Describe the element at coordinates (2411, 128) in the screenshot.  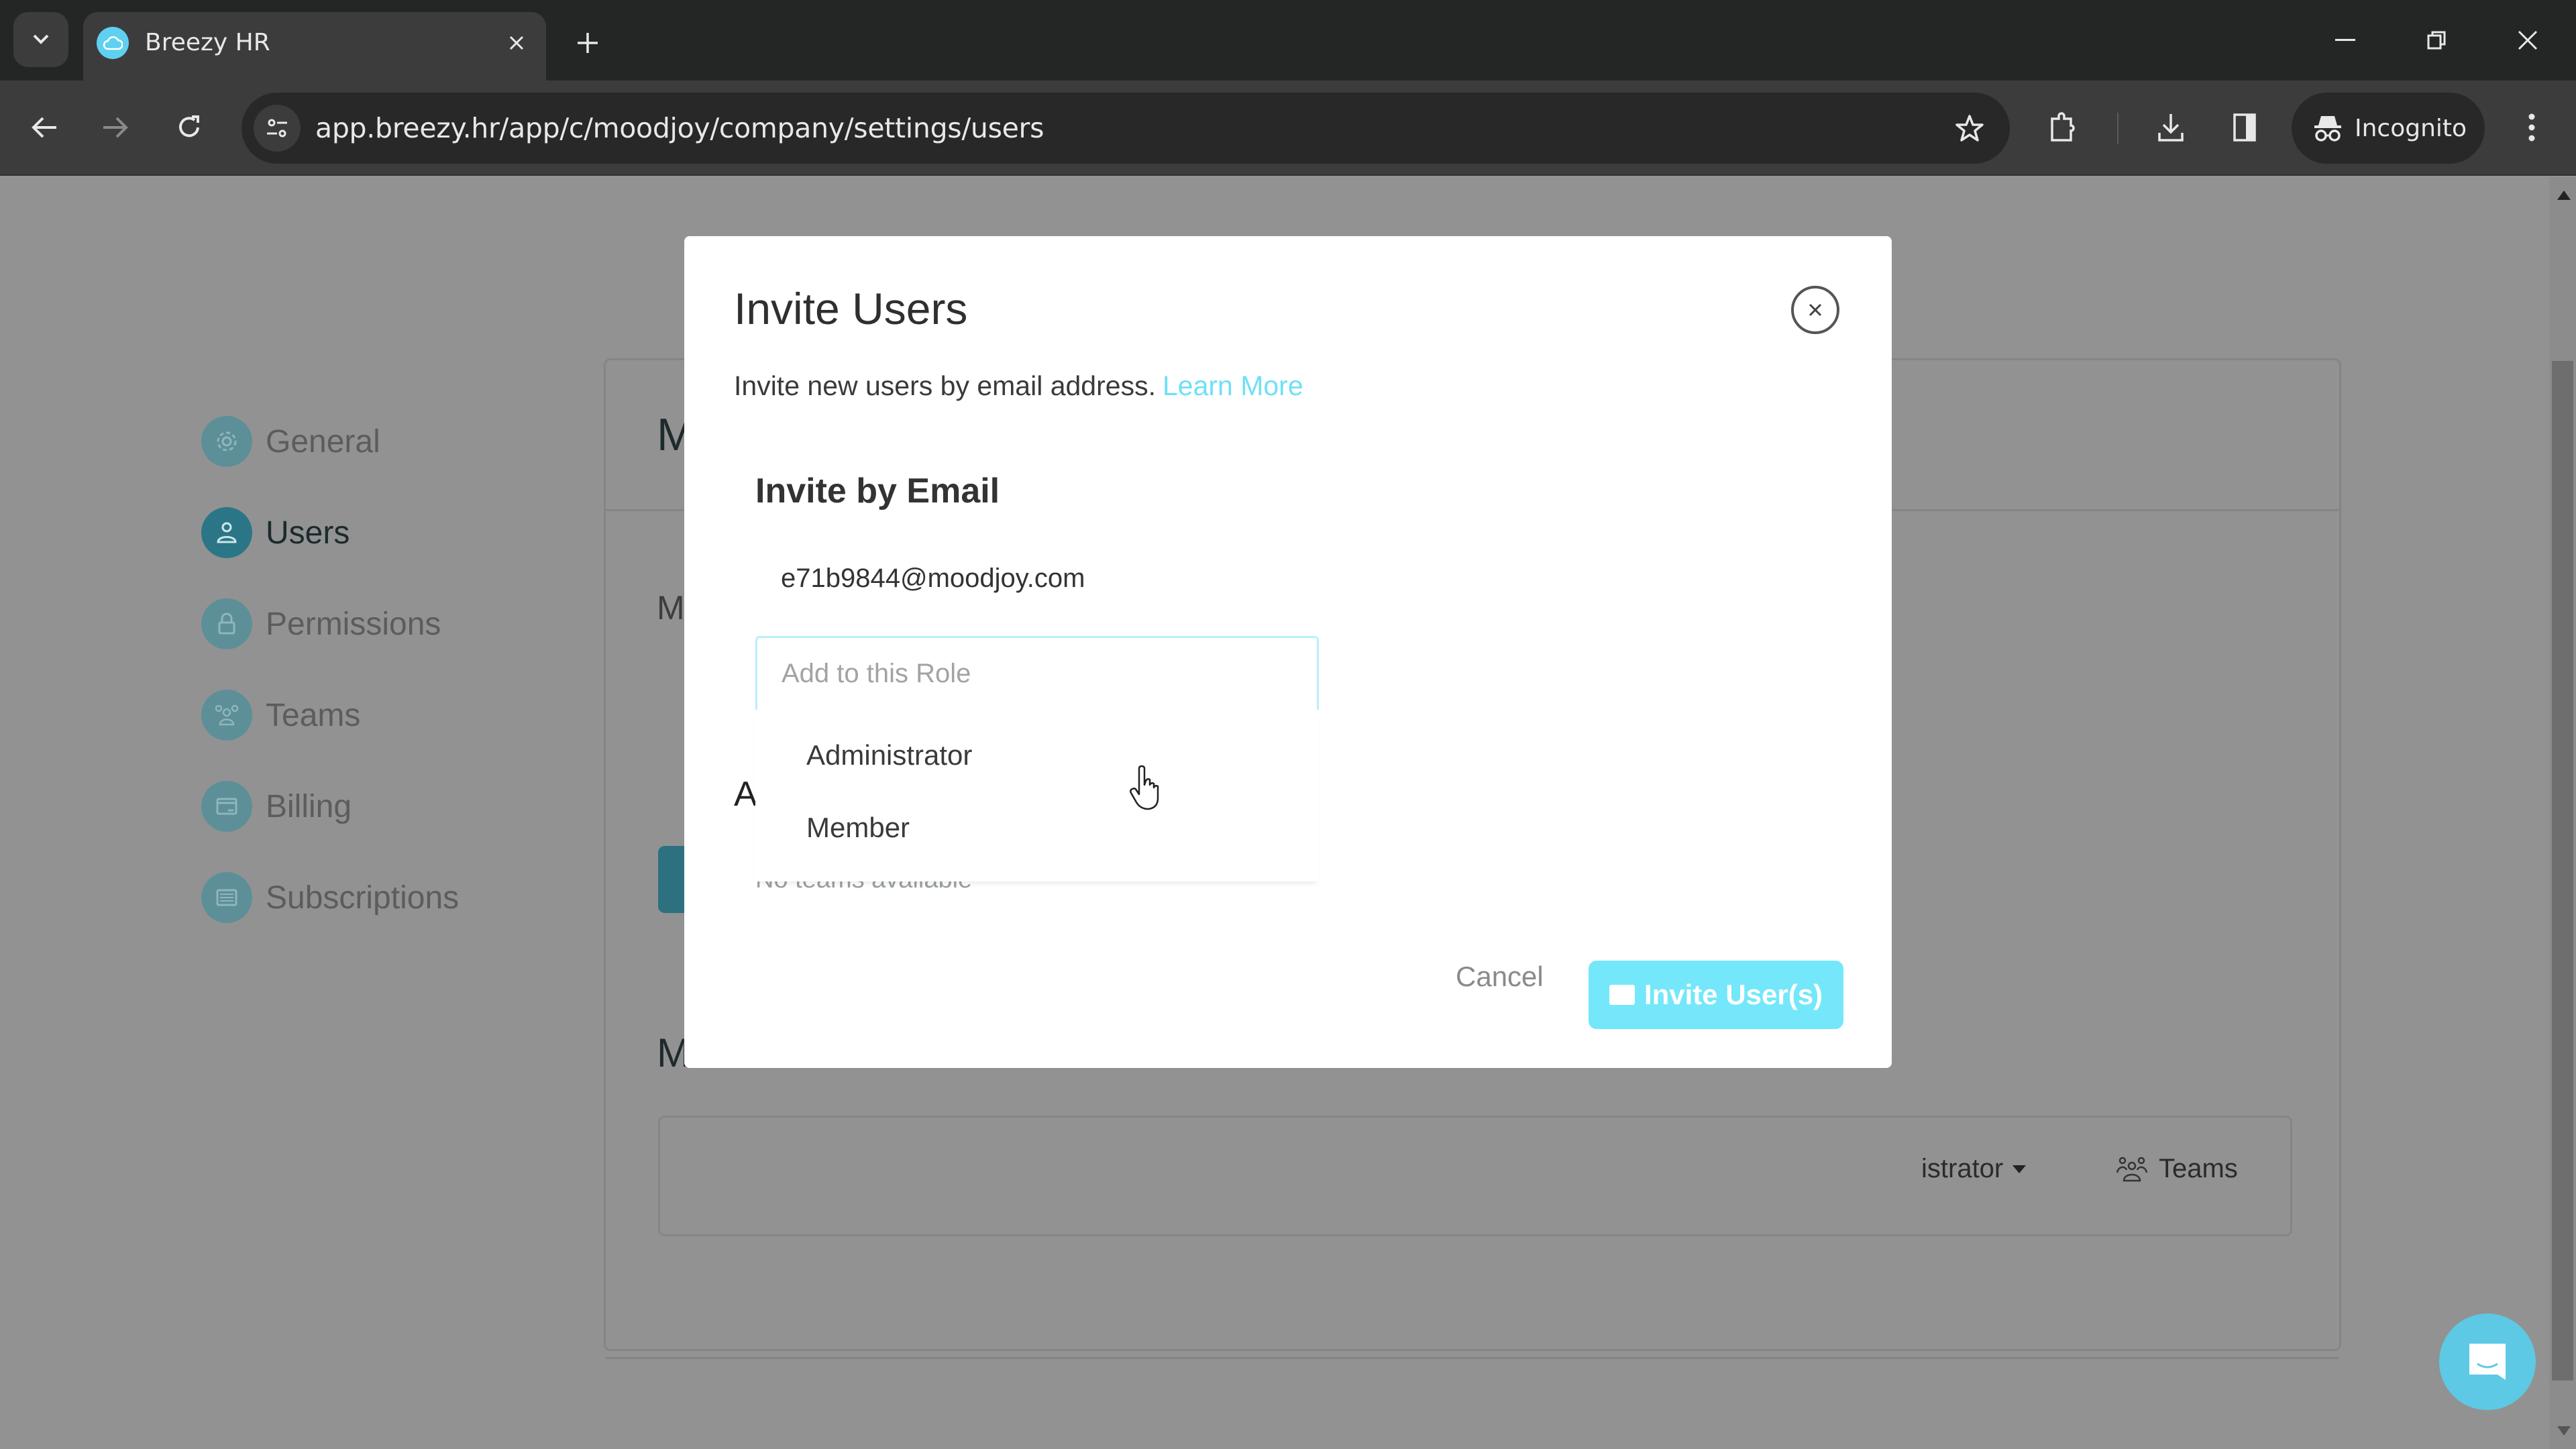
I see `incognito-label: Incognito` at that location.